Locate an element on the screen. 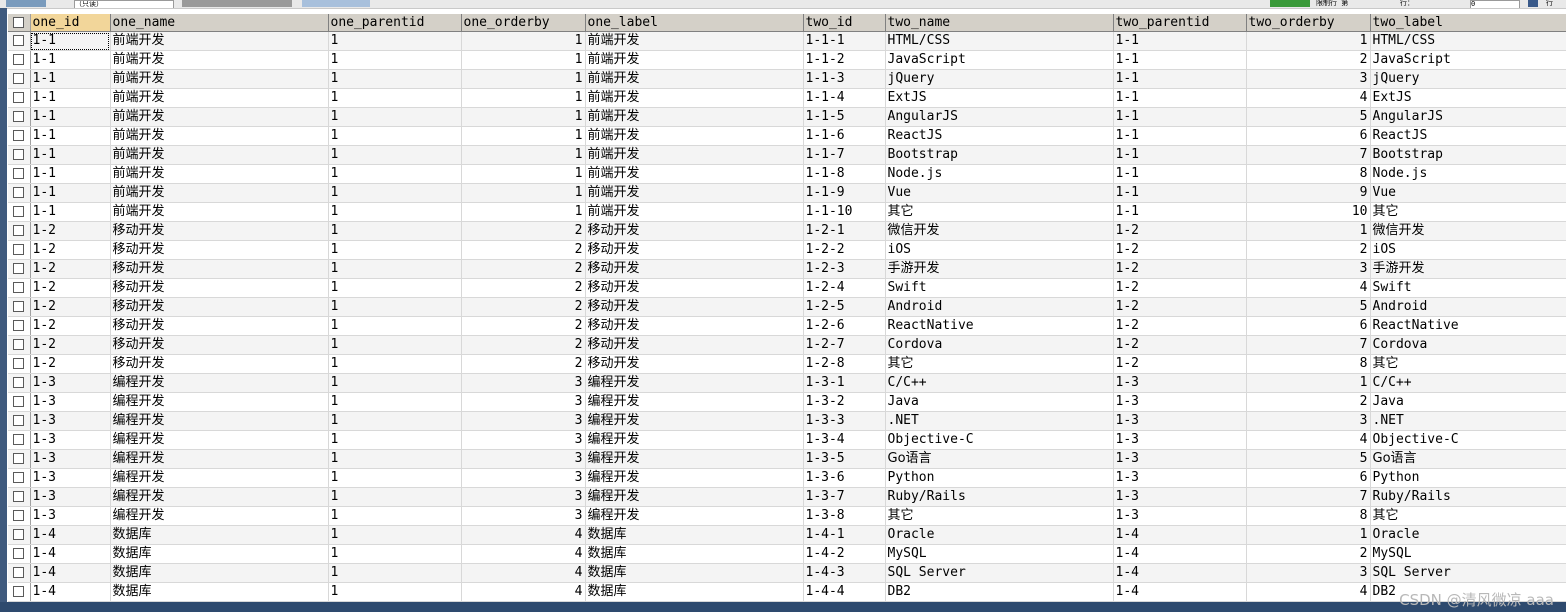 This screenshot has height=612, width=1566. cell-two-label: JavaScript is located at coordinates (1468, 60).